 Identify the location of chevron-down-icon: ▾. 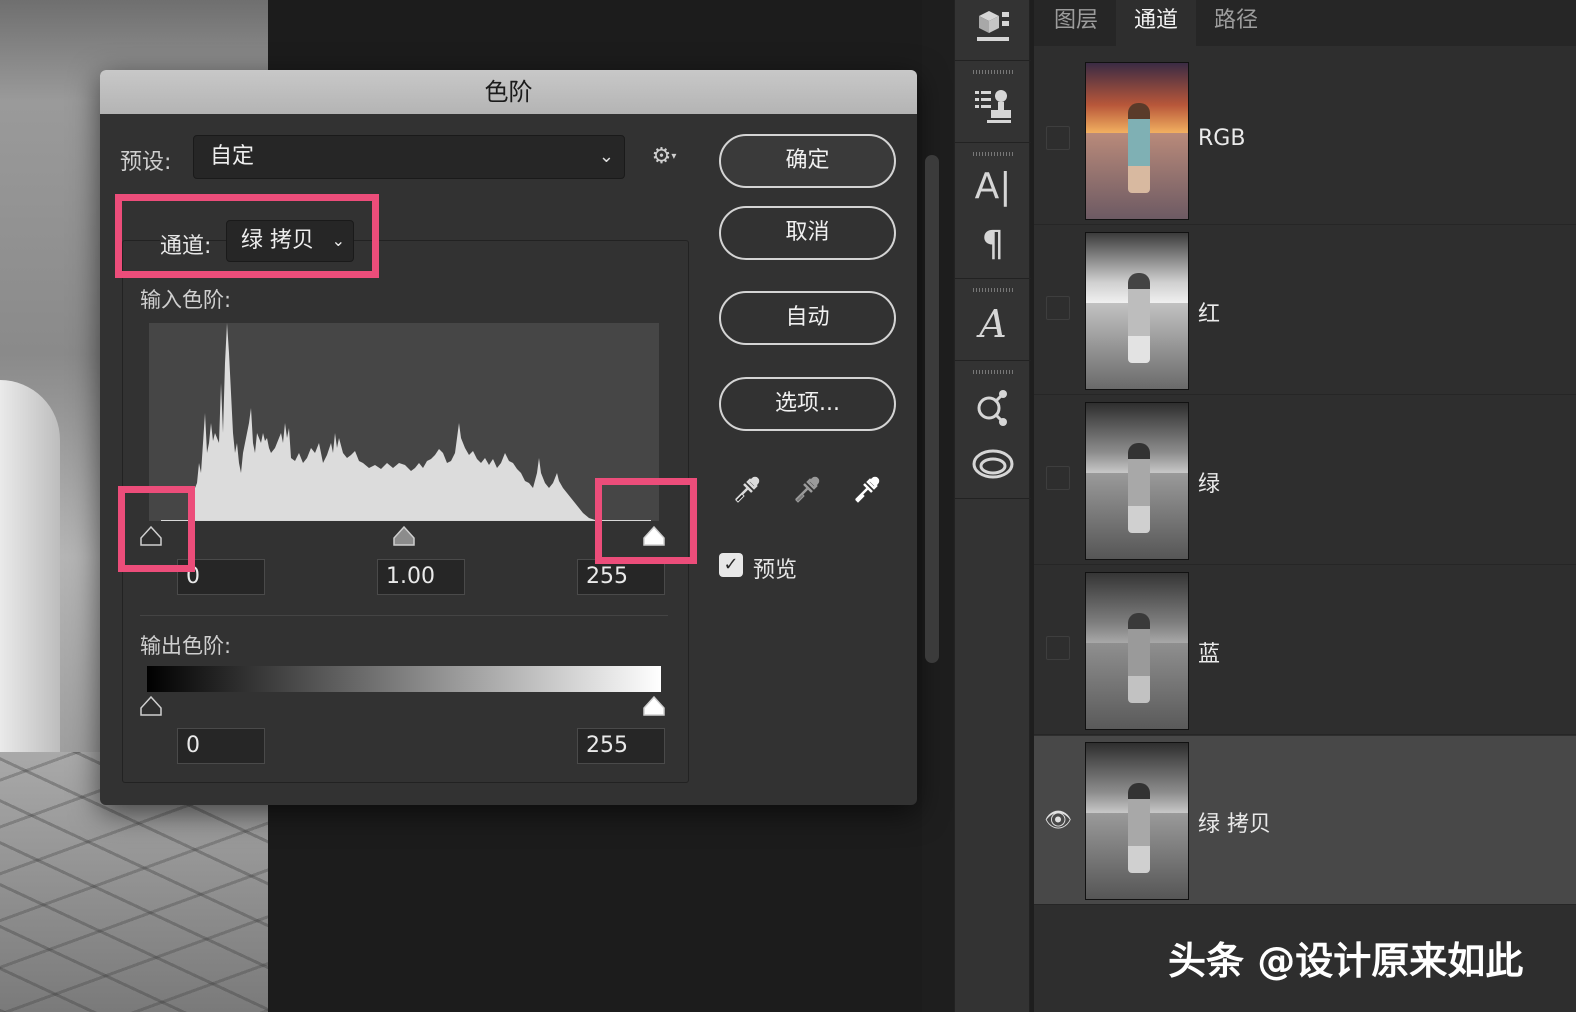
(674, 156).